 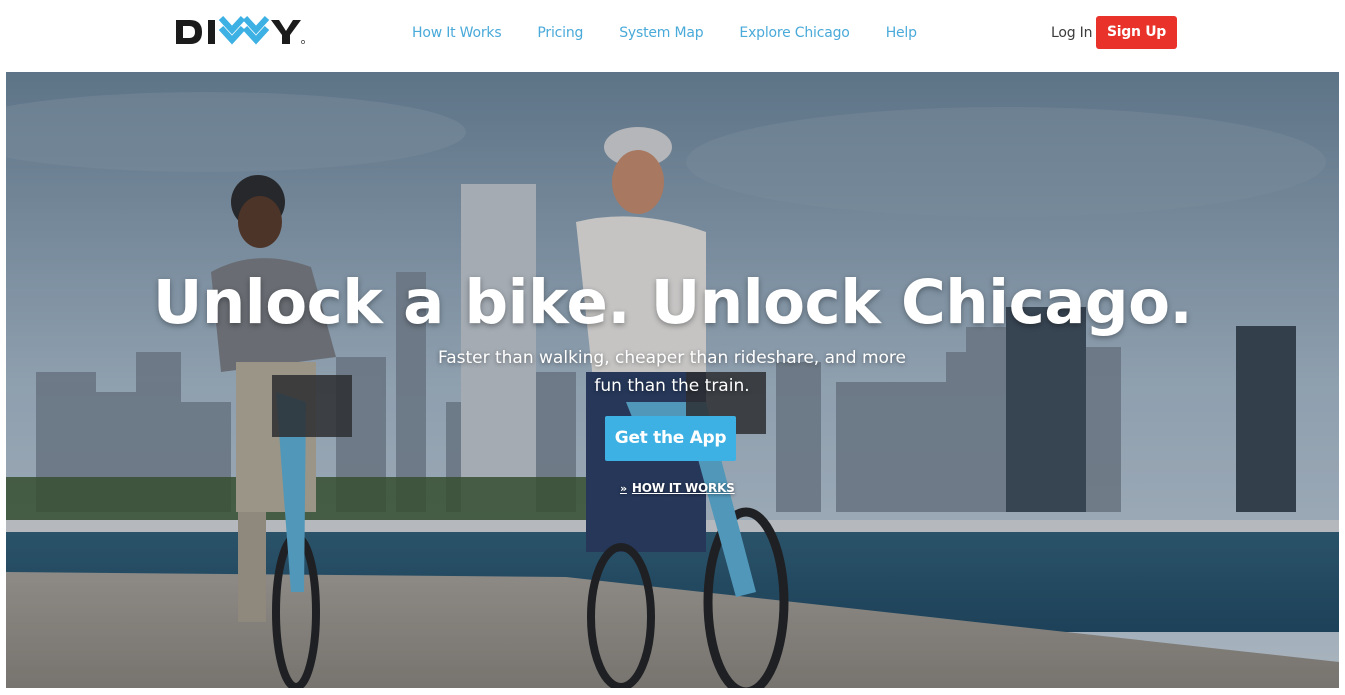 I want to click on hero-headline: Unlock a bike. Unlock Chicago., so click(x=672, y=302).